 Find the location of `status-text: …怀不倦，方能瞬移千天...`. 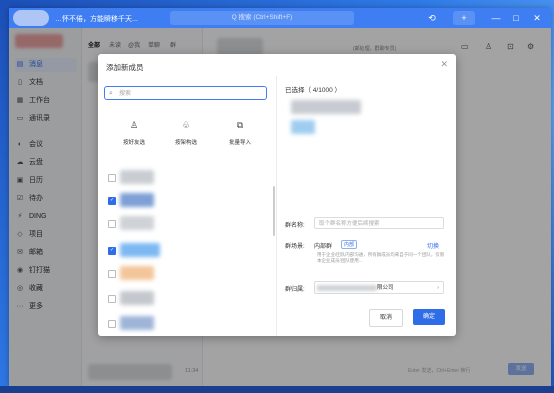

status-text: …怀不倦，方能瞬移千天... is located at coordinates (96, 19).